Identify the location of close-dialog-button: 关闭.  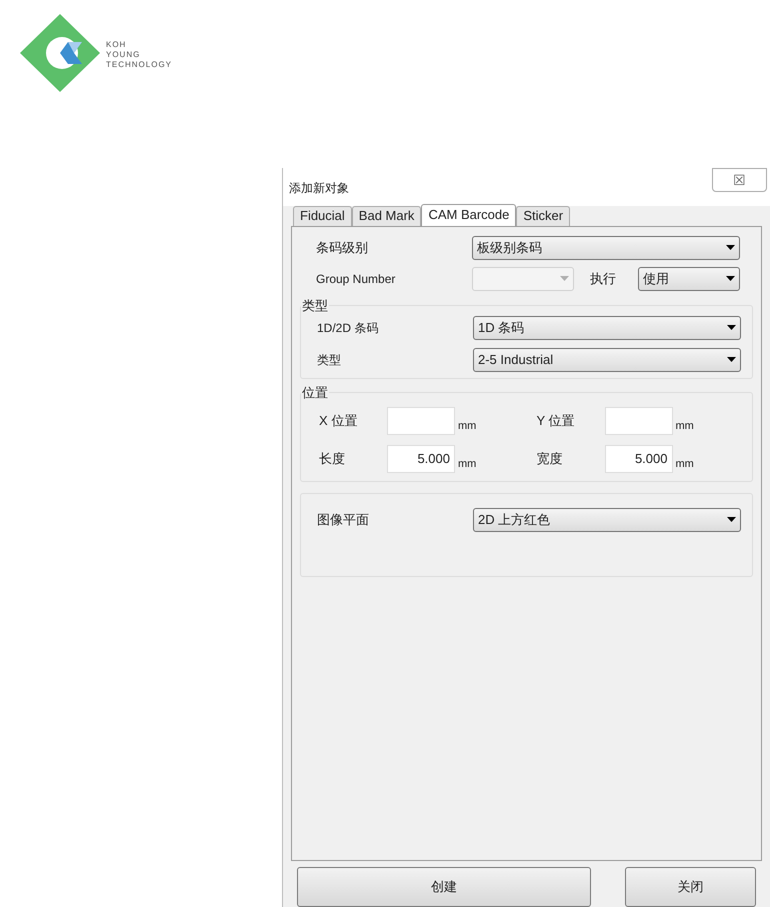
(690, 887).